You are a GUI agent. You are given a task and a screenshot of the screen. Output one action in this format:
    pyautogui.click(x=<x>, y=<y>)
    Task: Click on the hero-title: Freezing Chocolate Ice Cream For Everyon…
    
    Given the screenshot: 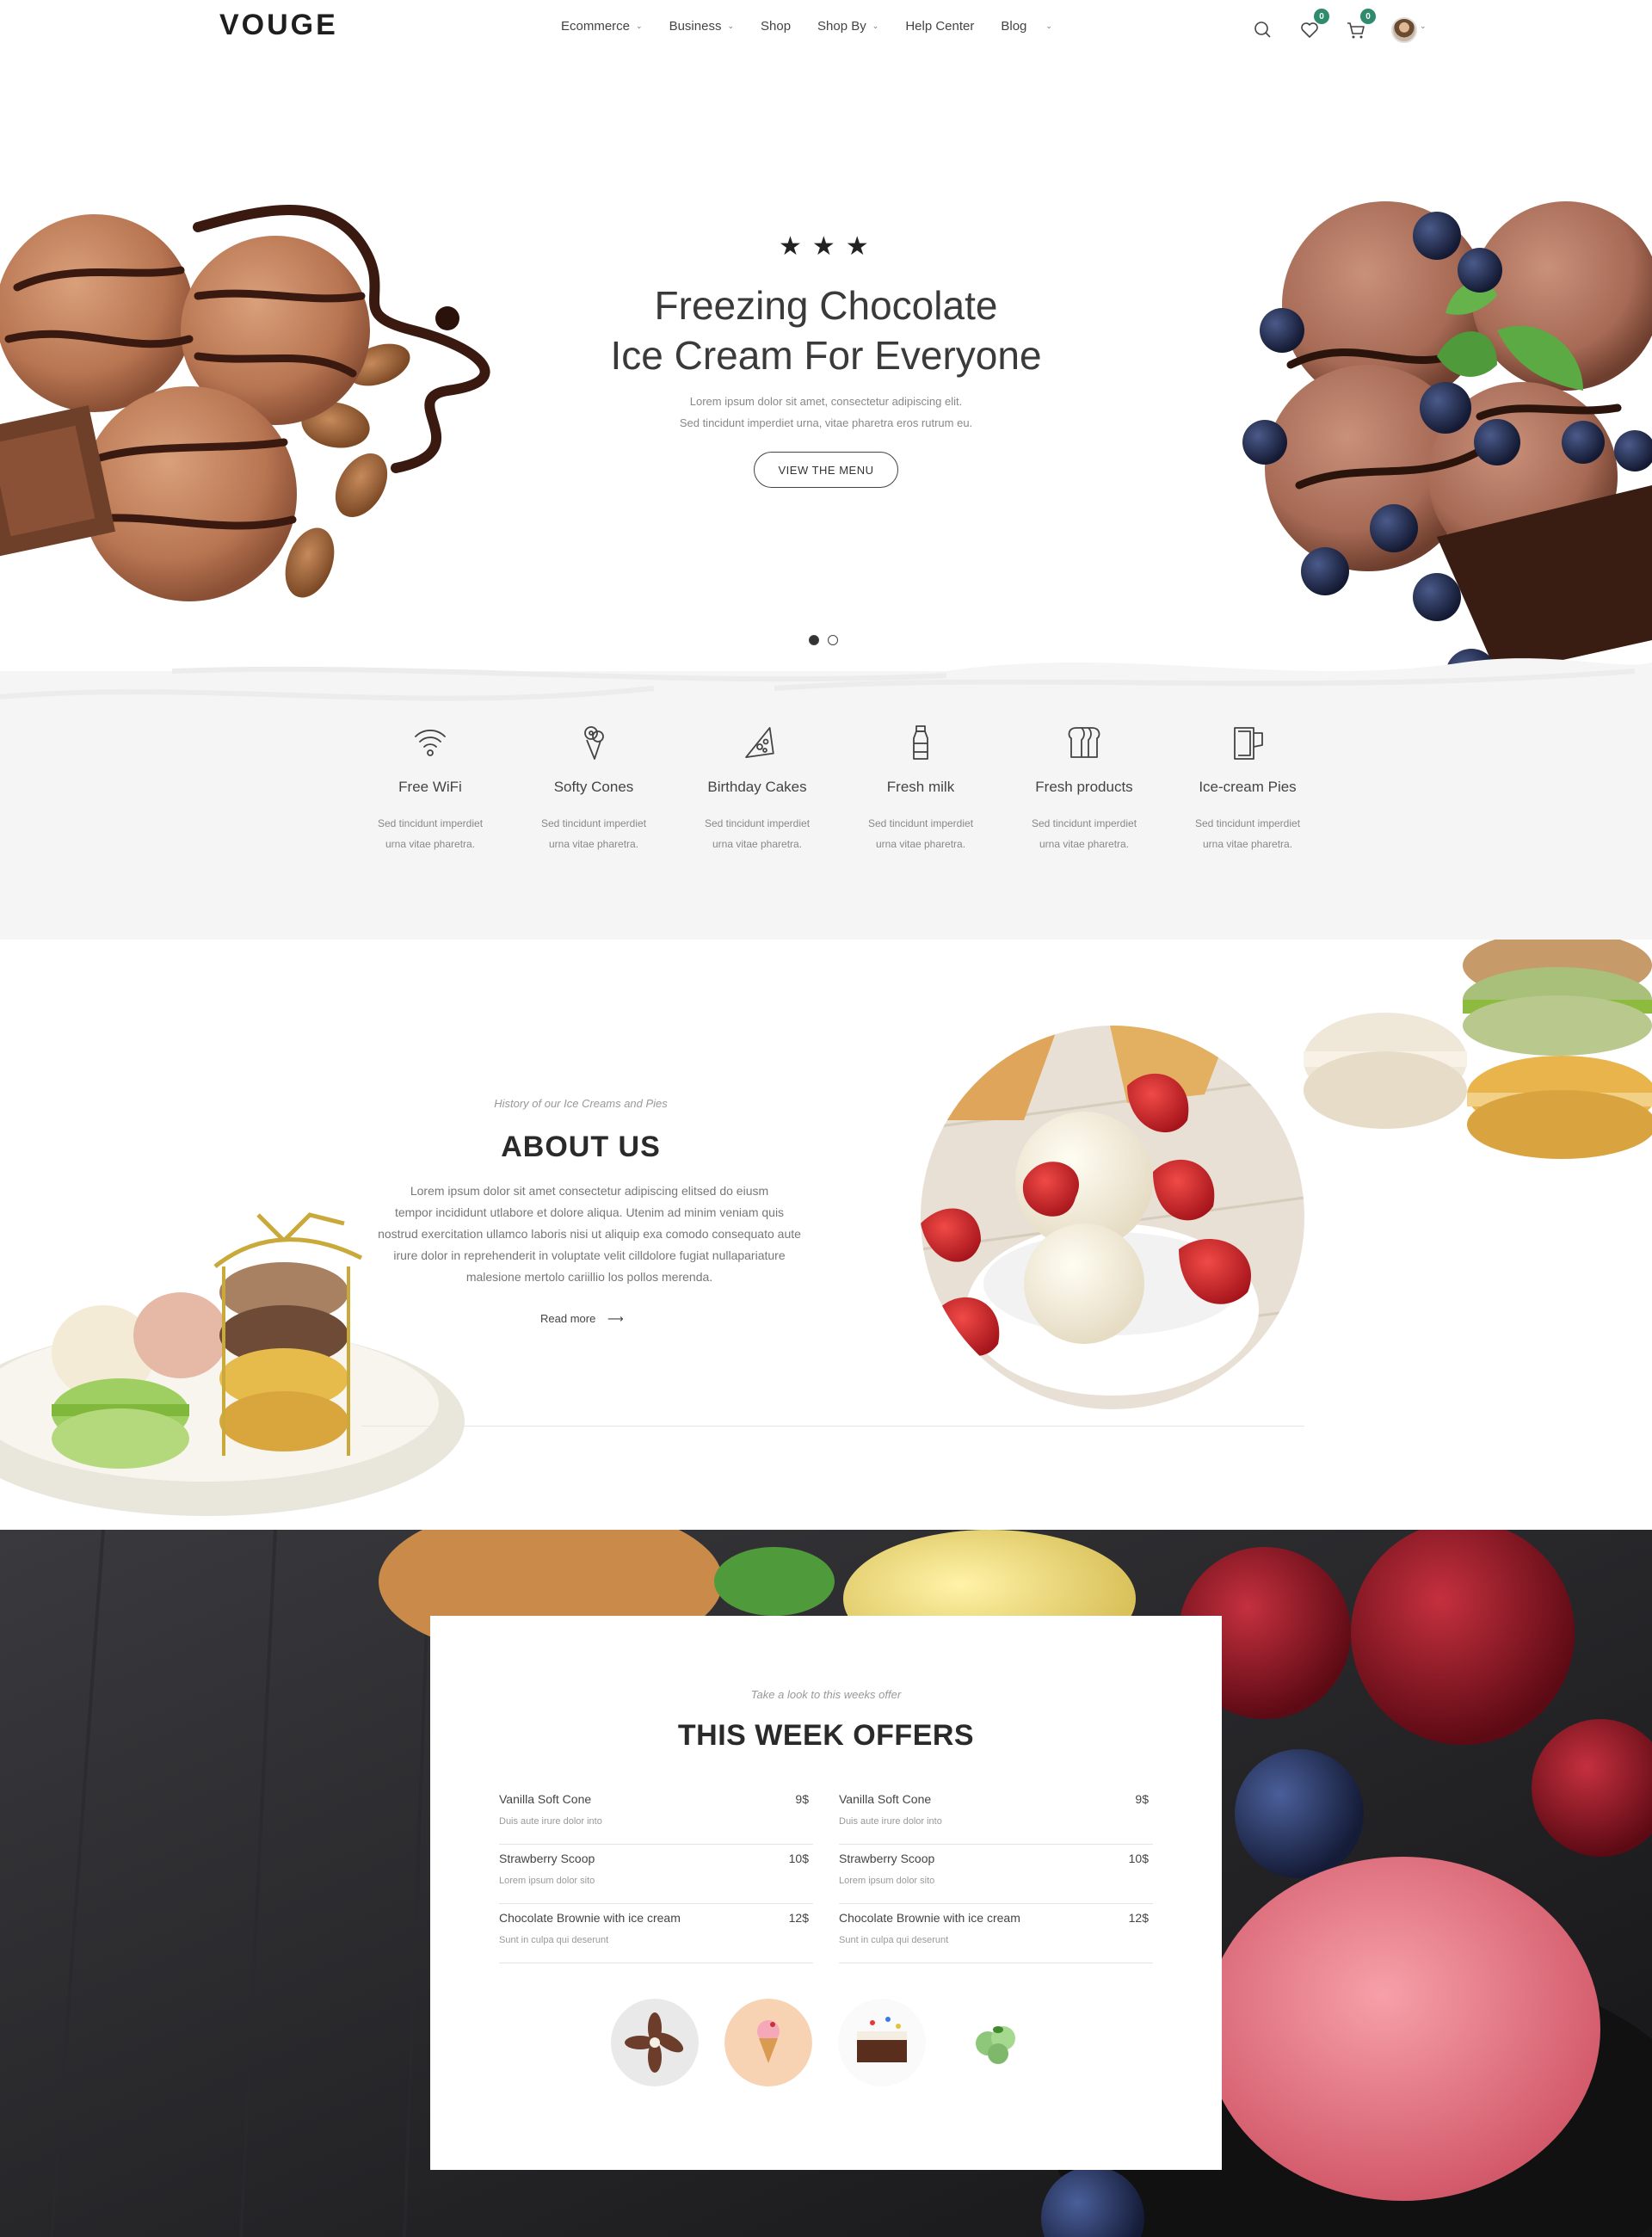 What is the action you would take?
    pyautogui.click(x=826, y=330)
    